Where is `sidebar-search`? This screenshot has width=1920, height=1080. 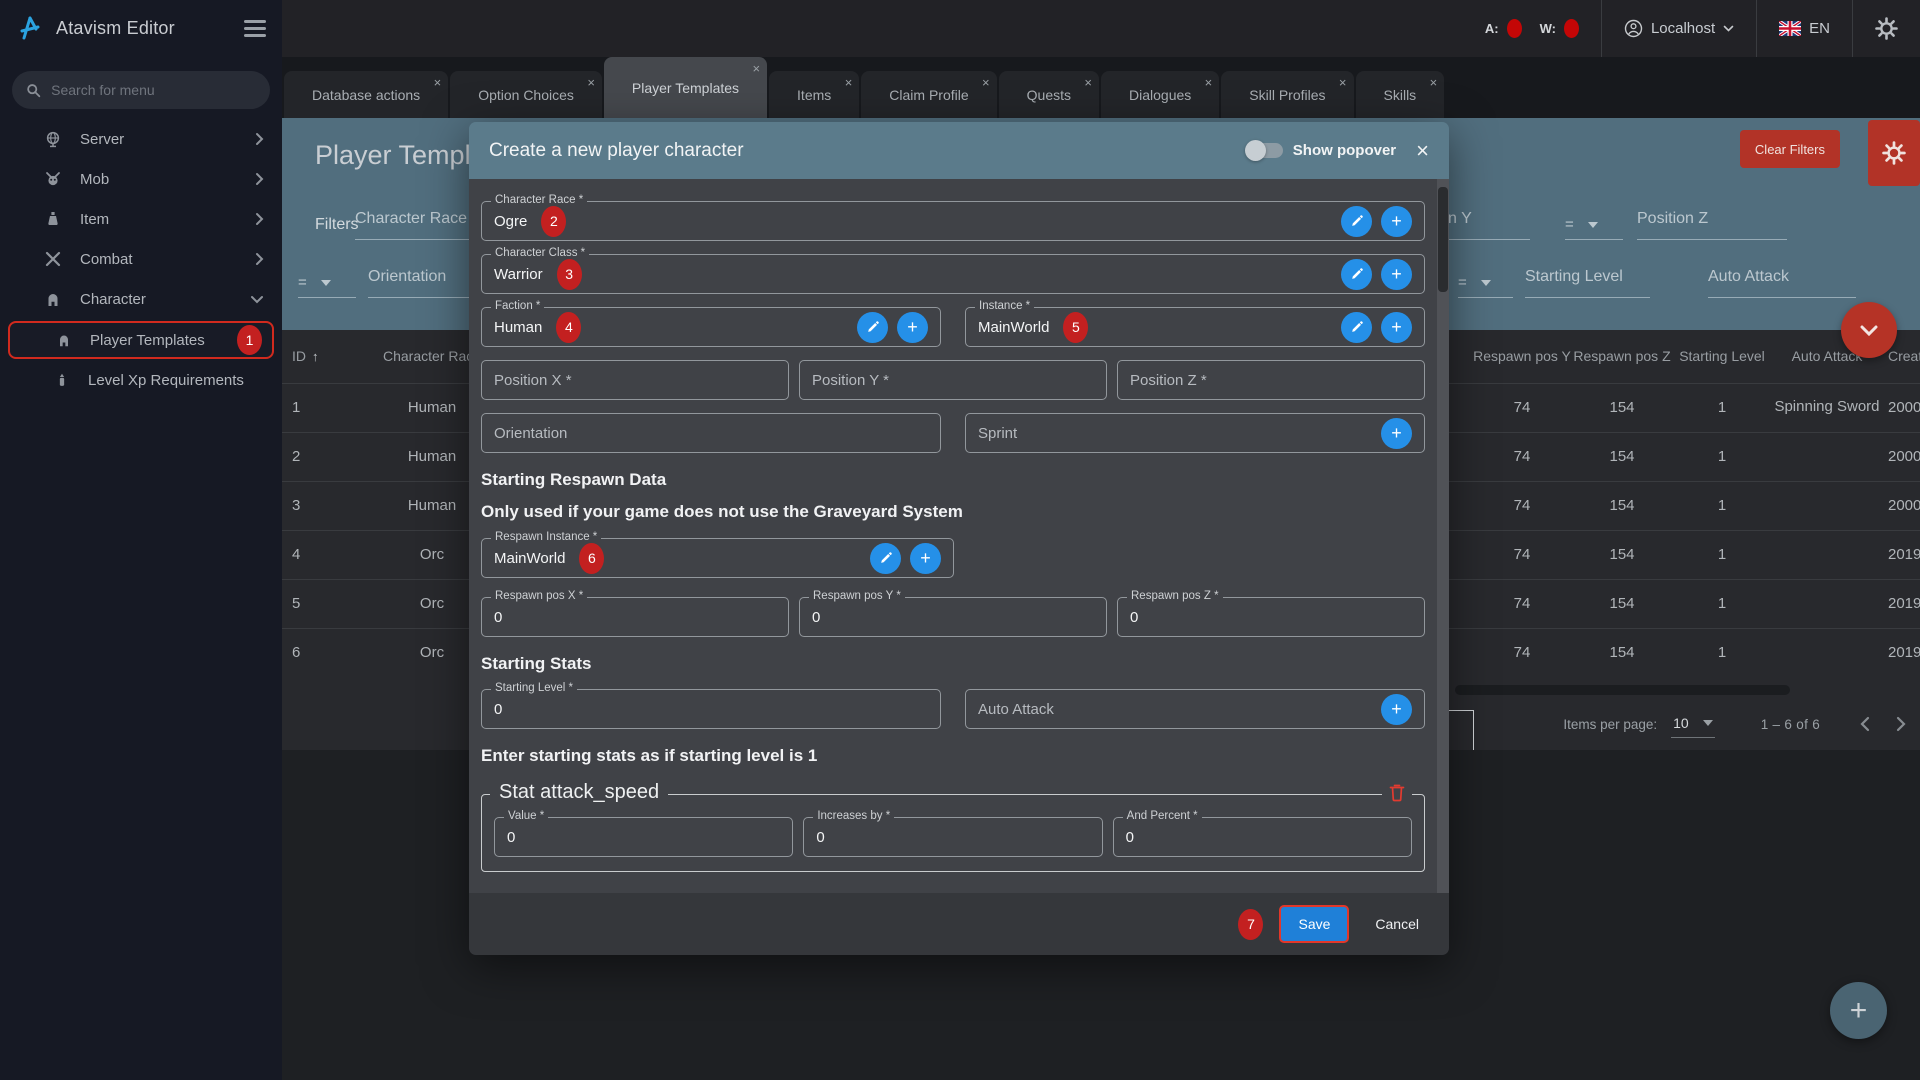 sidebar-search is located at coordinates (141, 90).